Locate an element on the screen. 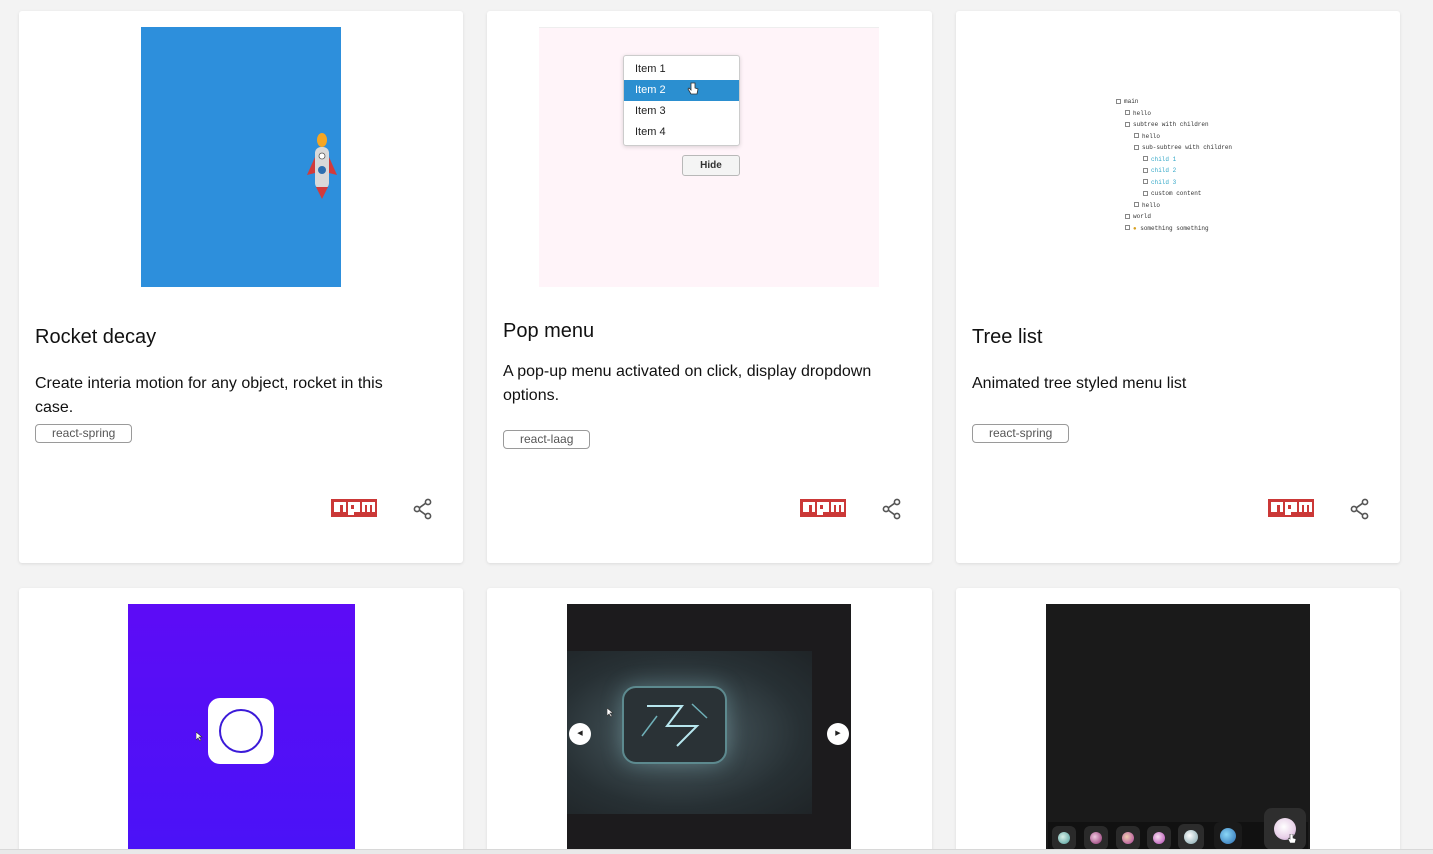 Image resolution: width=1433 pixels, height=854 pixels. card-carousel-preview: ◀ ▶ is located at coordinates (709, 721).